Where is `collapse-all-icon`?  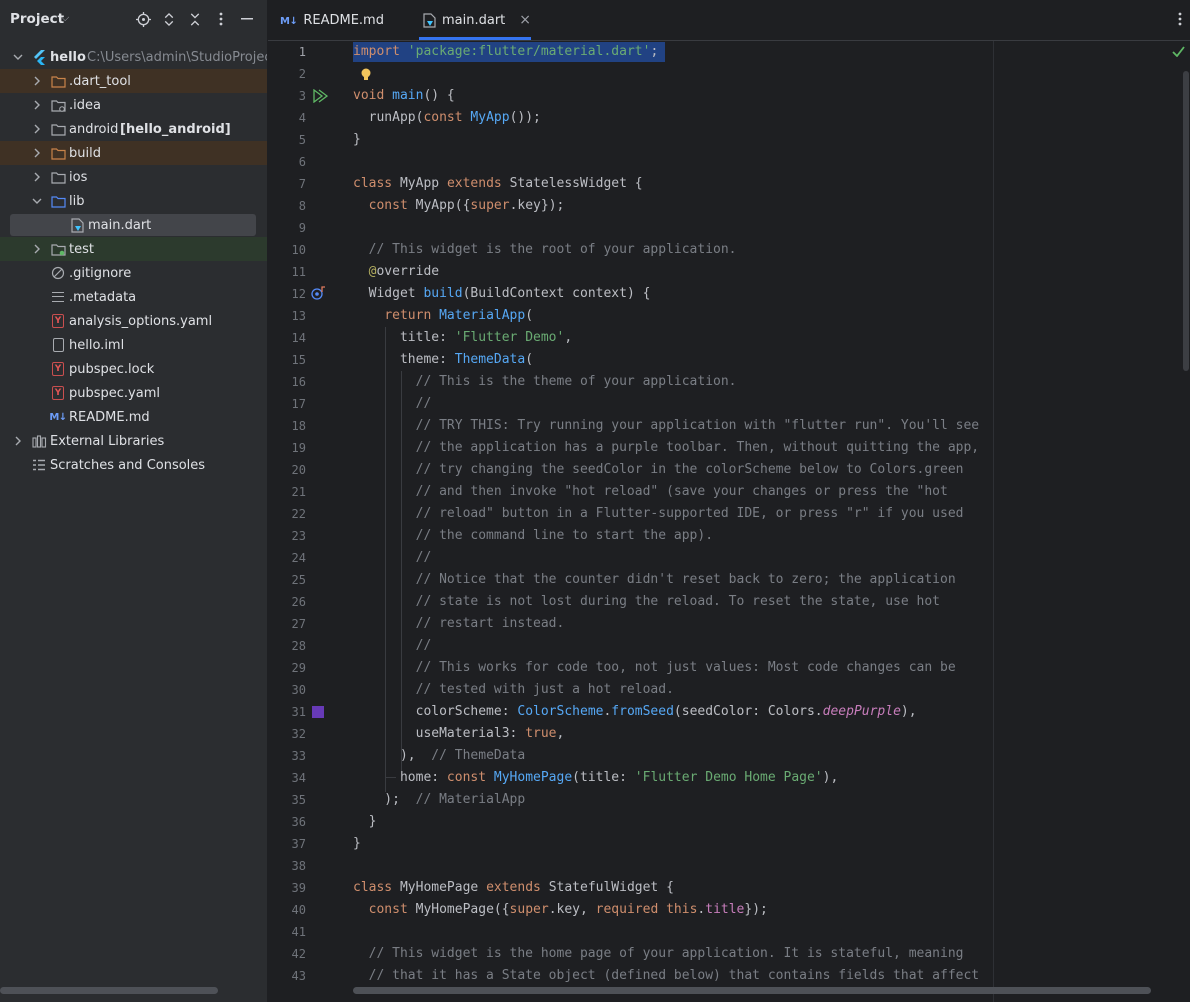 collapse-all-icon is located at coordinates (195, 19).